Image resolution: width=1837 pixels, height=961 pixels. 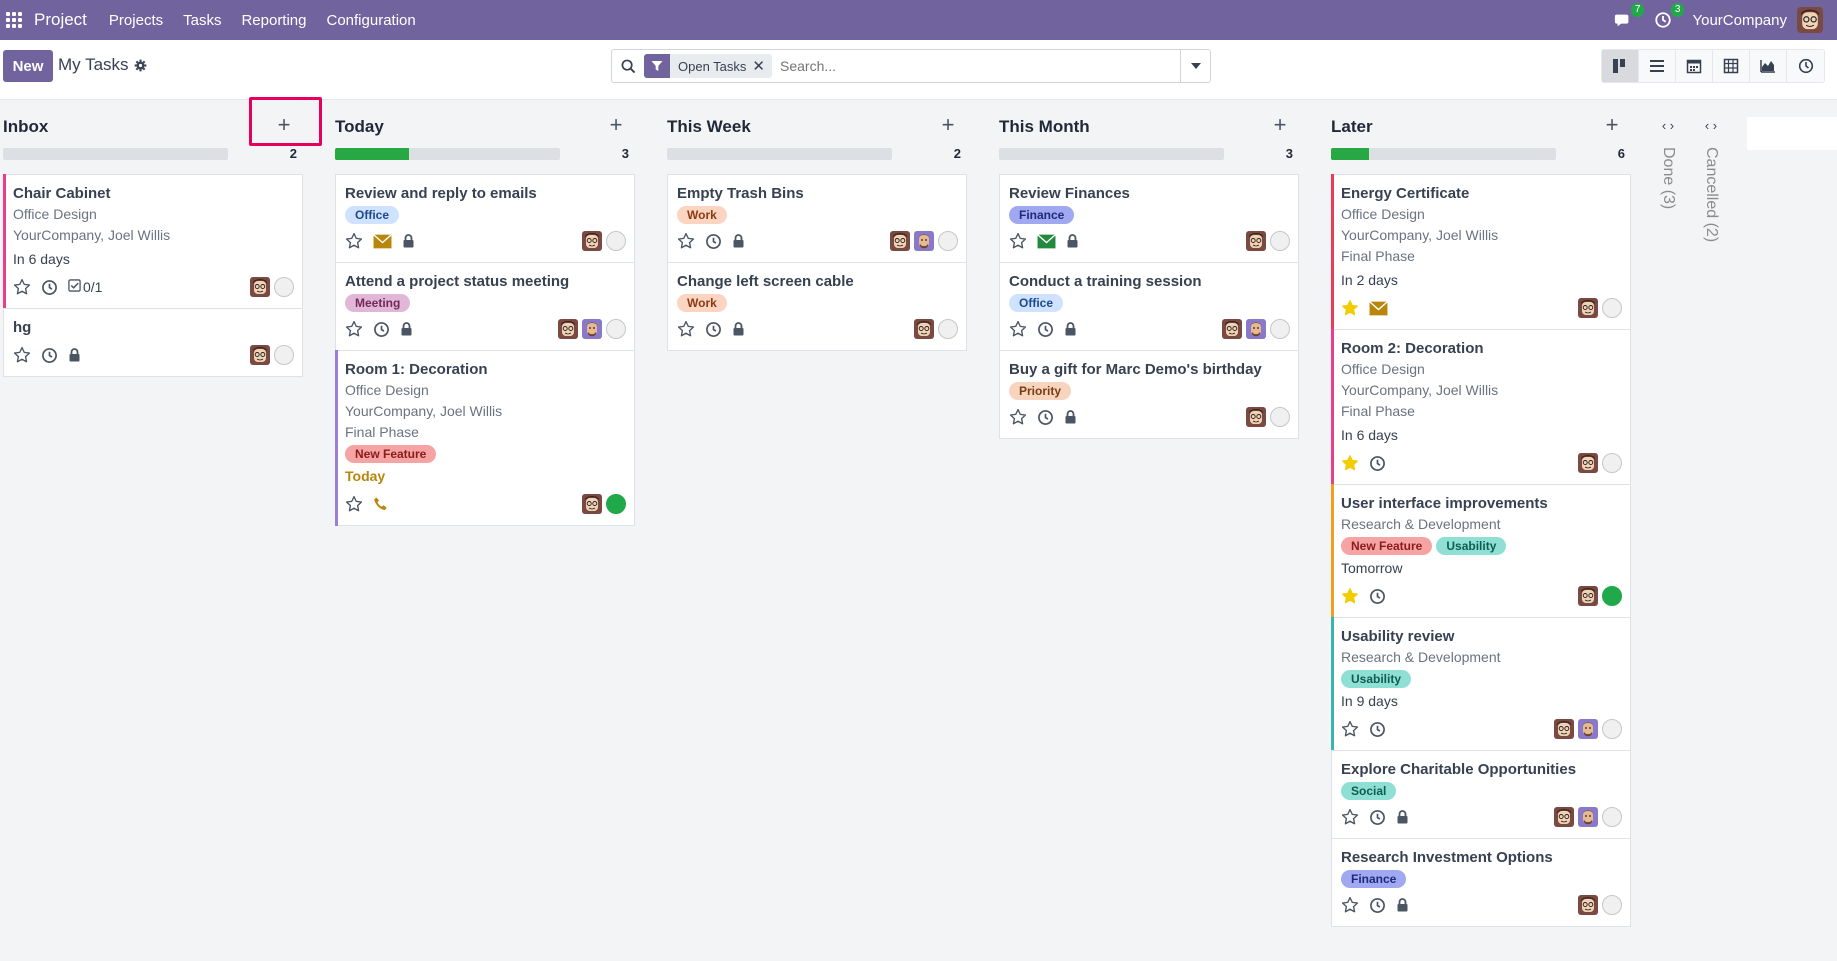 I want to click on checklist-progress: 0/1, so click(x=85, y=287).